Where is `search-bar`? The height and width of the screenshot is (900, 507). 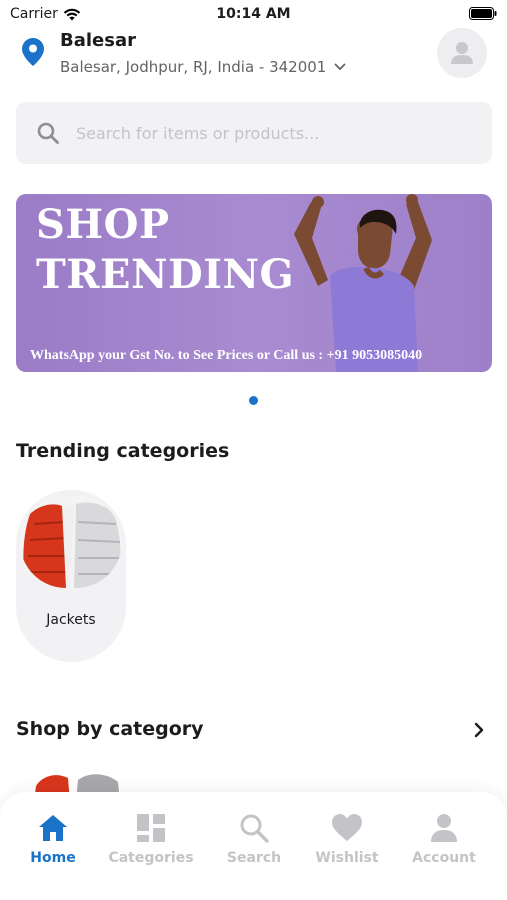 search-bar is located at coordinates (254, 133).